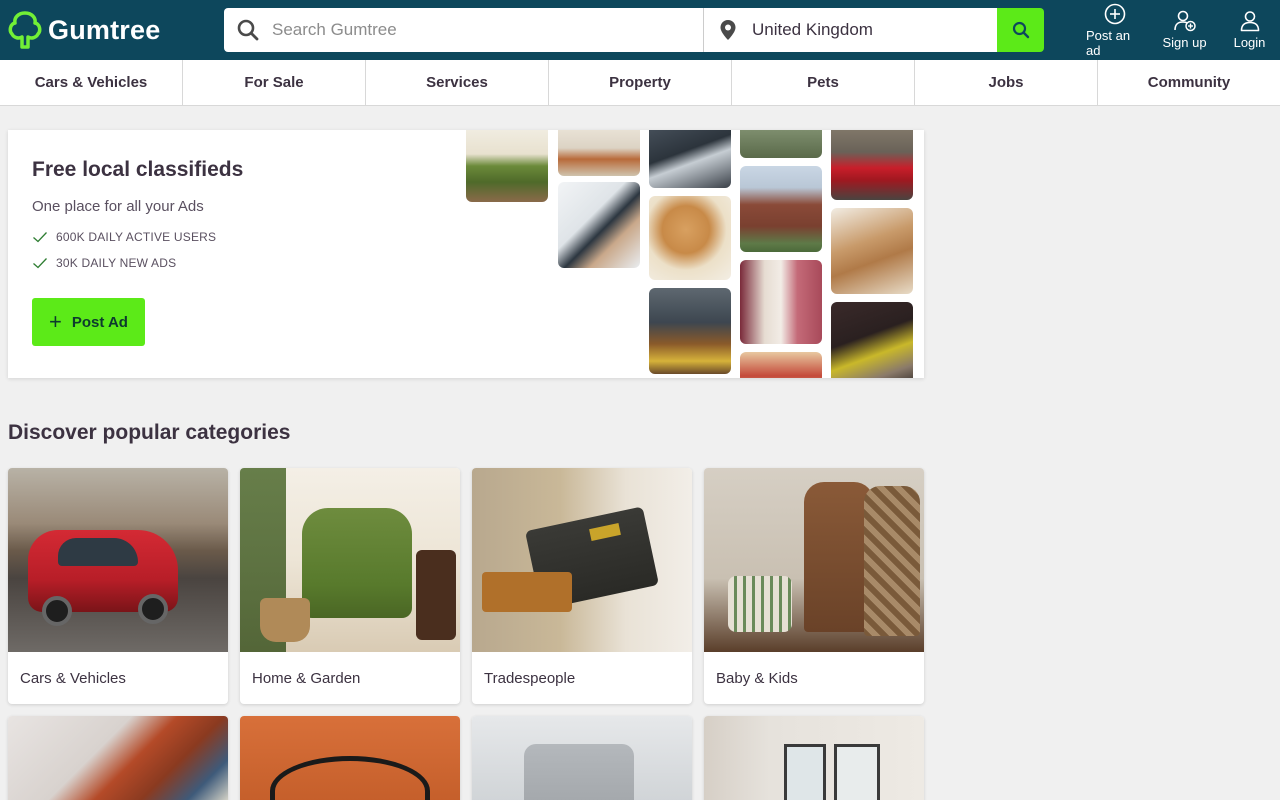 The height and width of the screenshot is (800, 1280). I want to click on laptop-shape, so click(579, 772).